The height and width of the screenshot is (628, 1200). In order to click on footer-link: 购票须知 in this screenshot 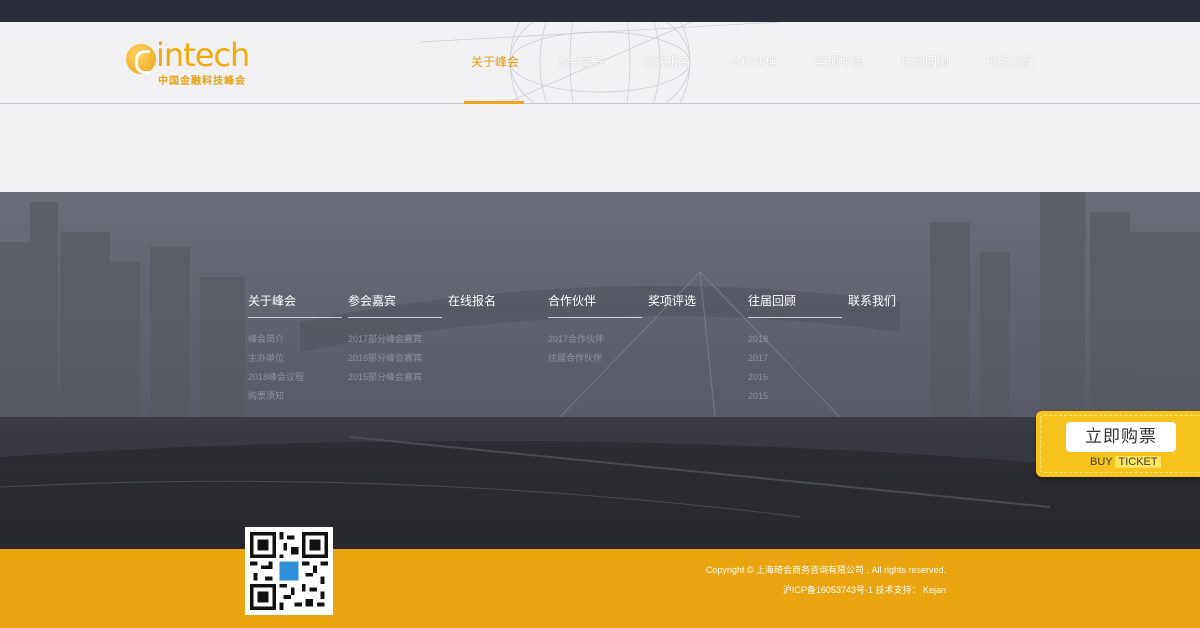, I will do `click(298, 396)`.